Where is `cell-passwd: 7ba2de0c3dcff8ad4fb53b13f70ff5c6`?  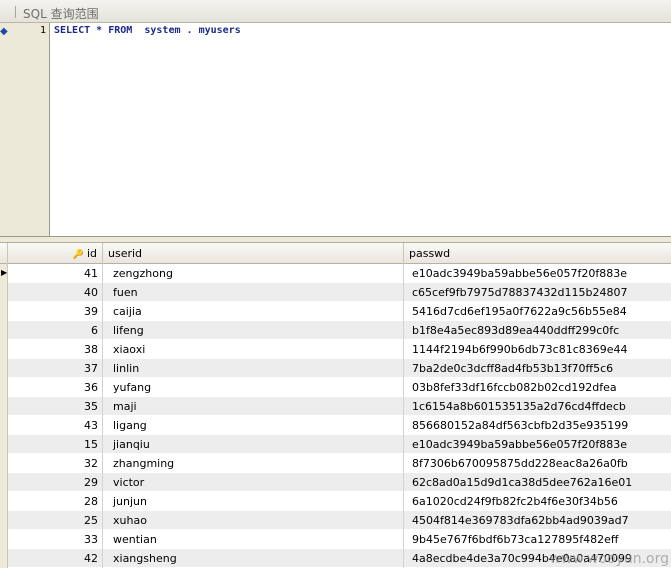
cell-passwd: 7ba2de0c3dcff8ad4fb53b13f70ff5c6 is located at coordinates (537, 368).